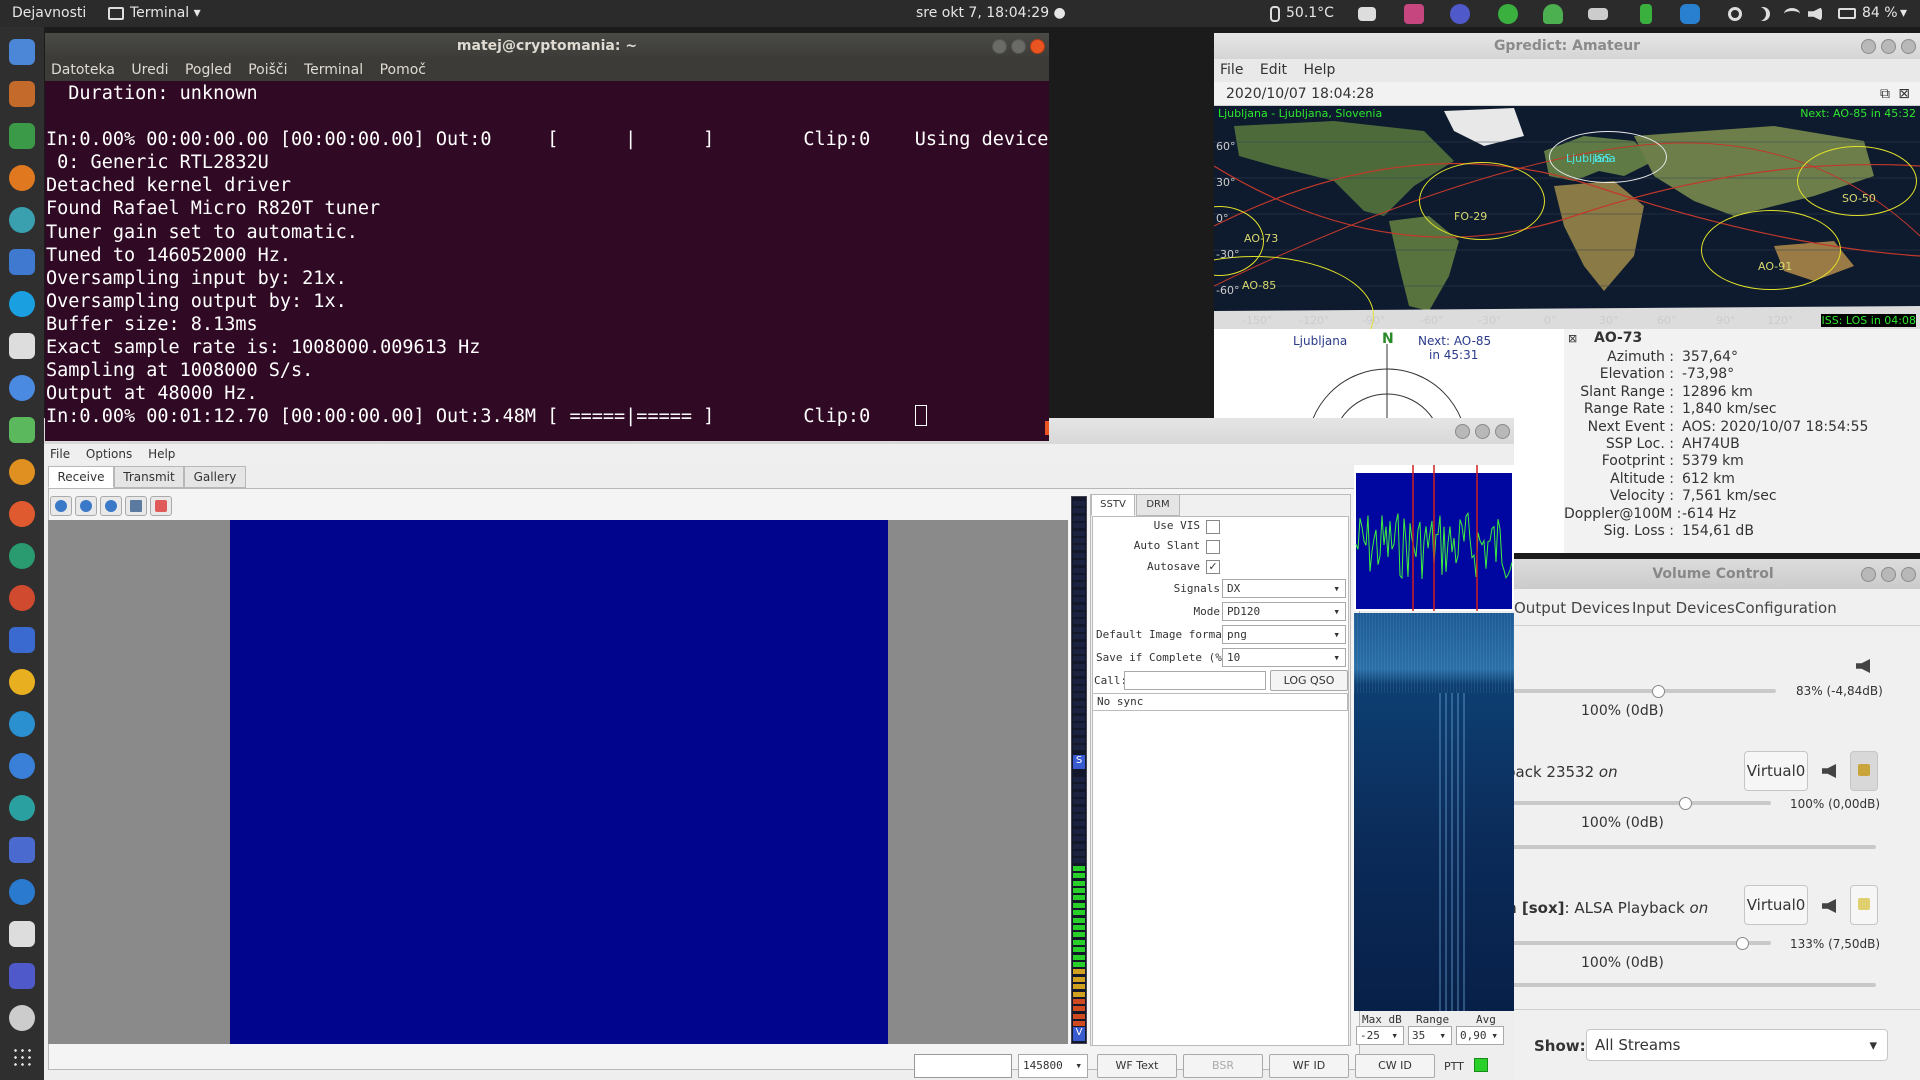 This screenshot has width=1920, height=1080. What do you see at coordinates (49, 13) in the screenshot?
I see `activities-button: Dejavnosti` at bounding box center [49, 13].